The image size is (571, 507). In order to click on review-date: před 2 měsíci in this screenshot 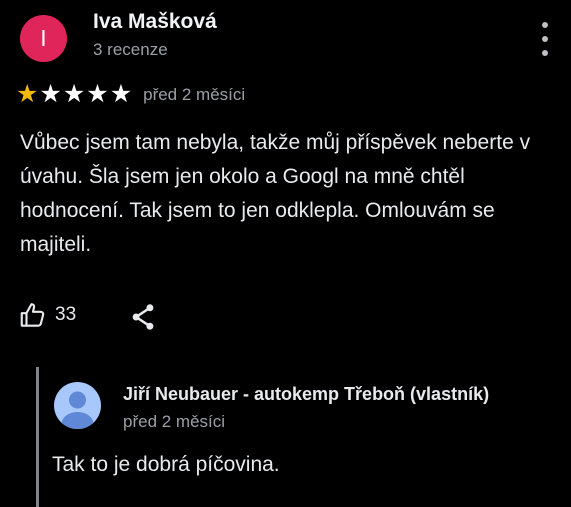, I will do `click(194, 94)`.